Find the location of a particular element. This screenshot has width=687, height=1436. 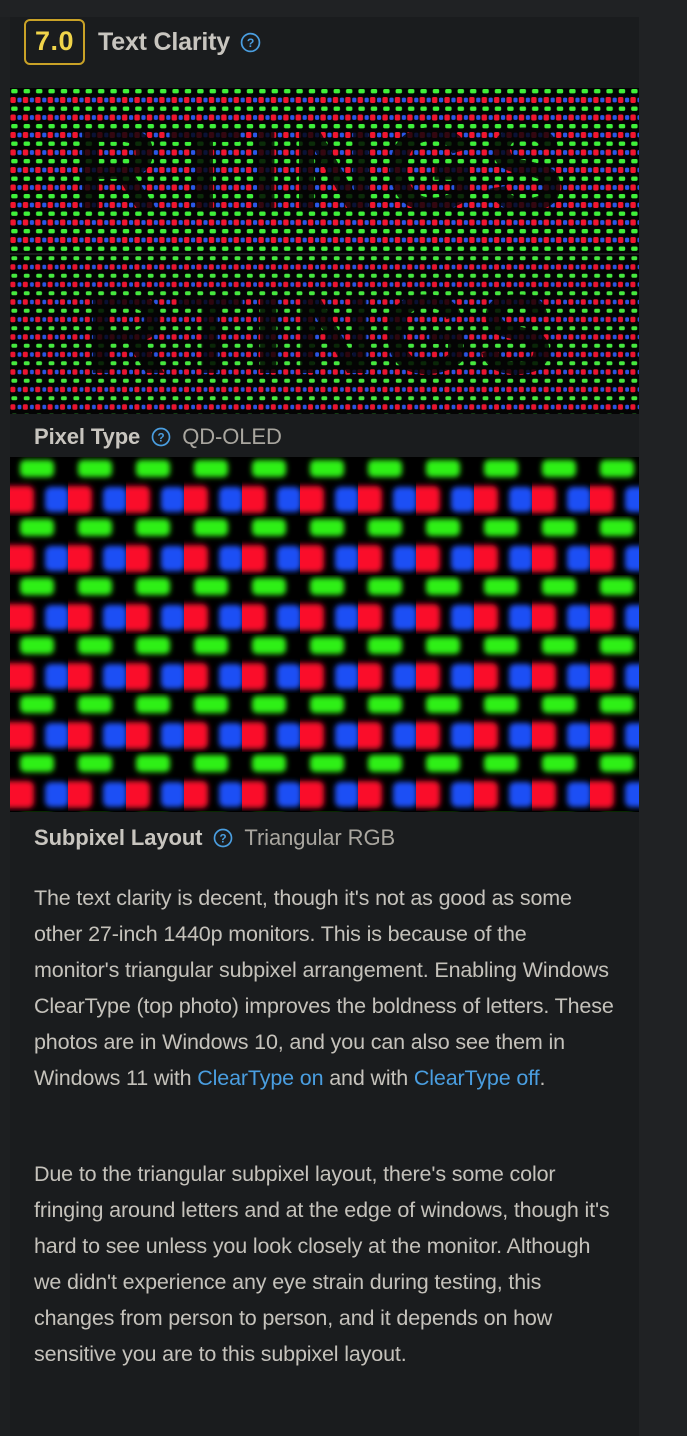

spec-label-subpixel-layout: Subpixel Layout is located at coordinates (118, 837).